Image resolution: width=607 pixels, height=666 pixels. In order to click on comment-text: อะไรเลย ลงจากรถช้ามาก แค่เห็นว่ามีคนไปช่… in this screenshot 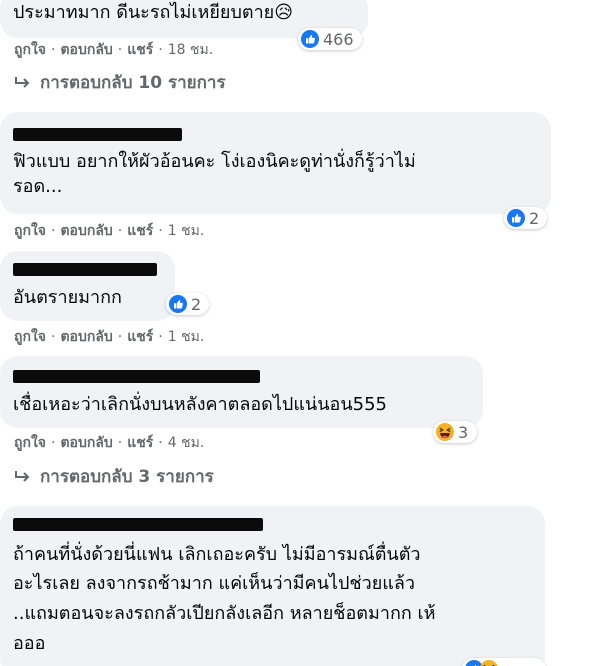, I will do `click(214, 583)`.